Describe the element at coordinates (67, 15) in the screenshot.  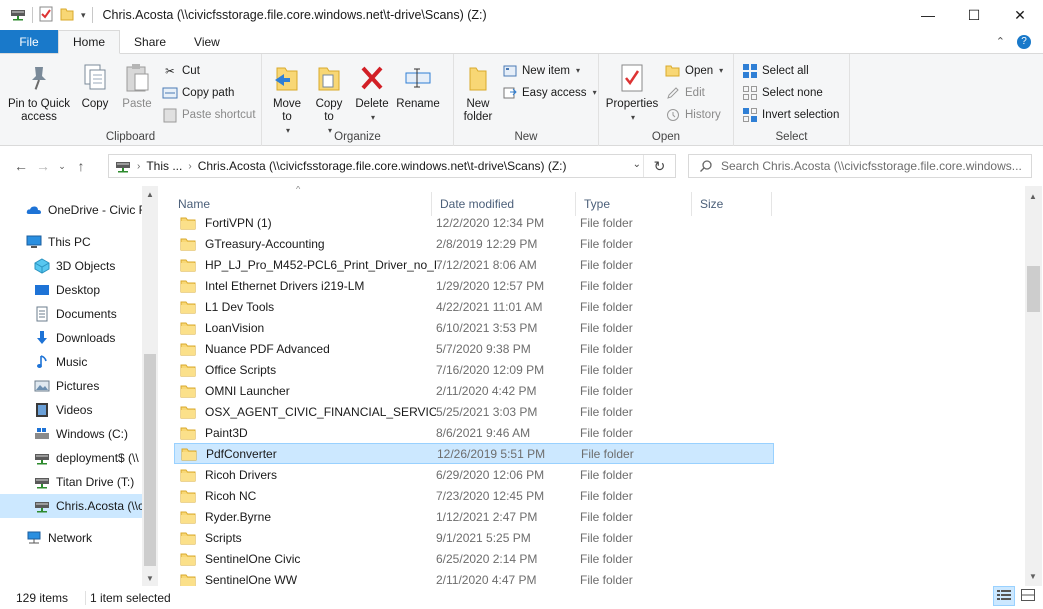
I see `new-folder-icon` at that location.